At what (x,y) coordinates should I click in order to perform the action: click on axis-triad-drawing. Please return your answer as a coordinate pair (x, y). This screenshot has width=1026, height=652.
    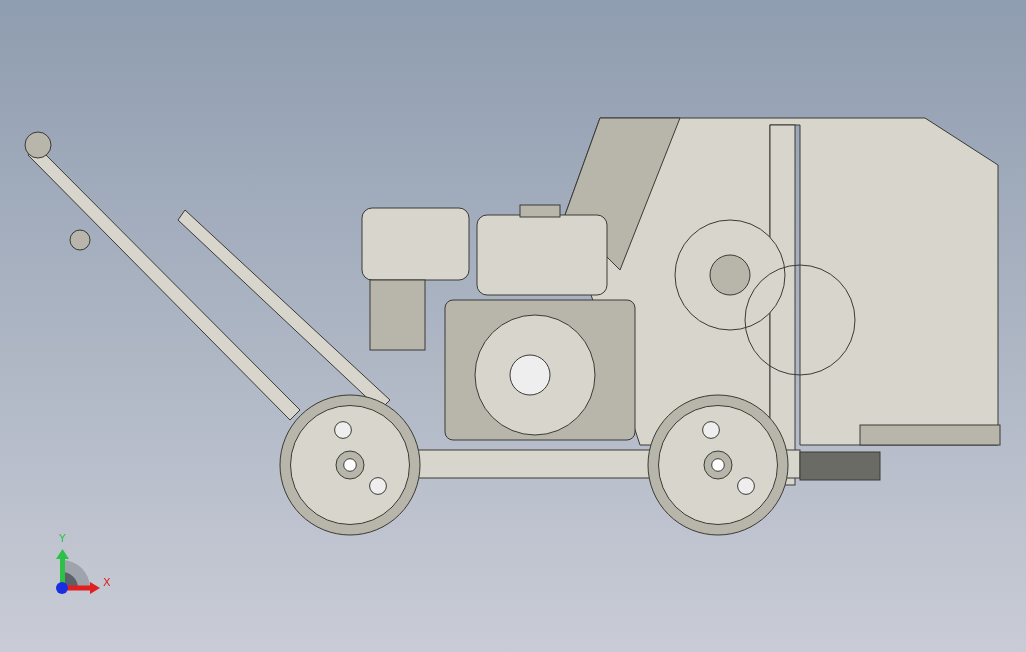
    Looking at the image, I should click on (78, 571).